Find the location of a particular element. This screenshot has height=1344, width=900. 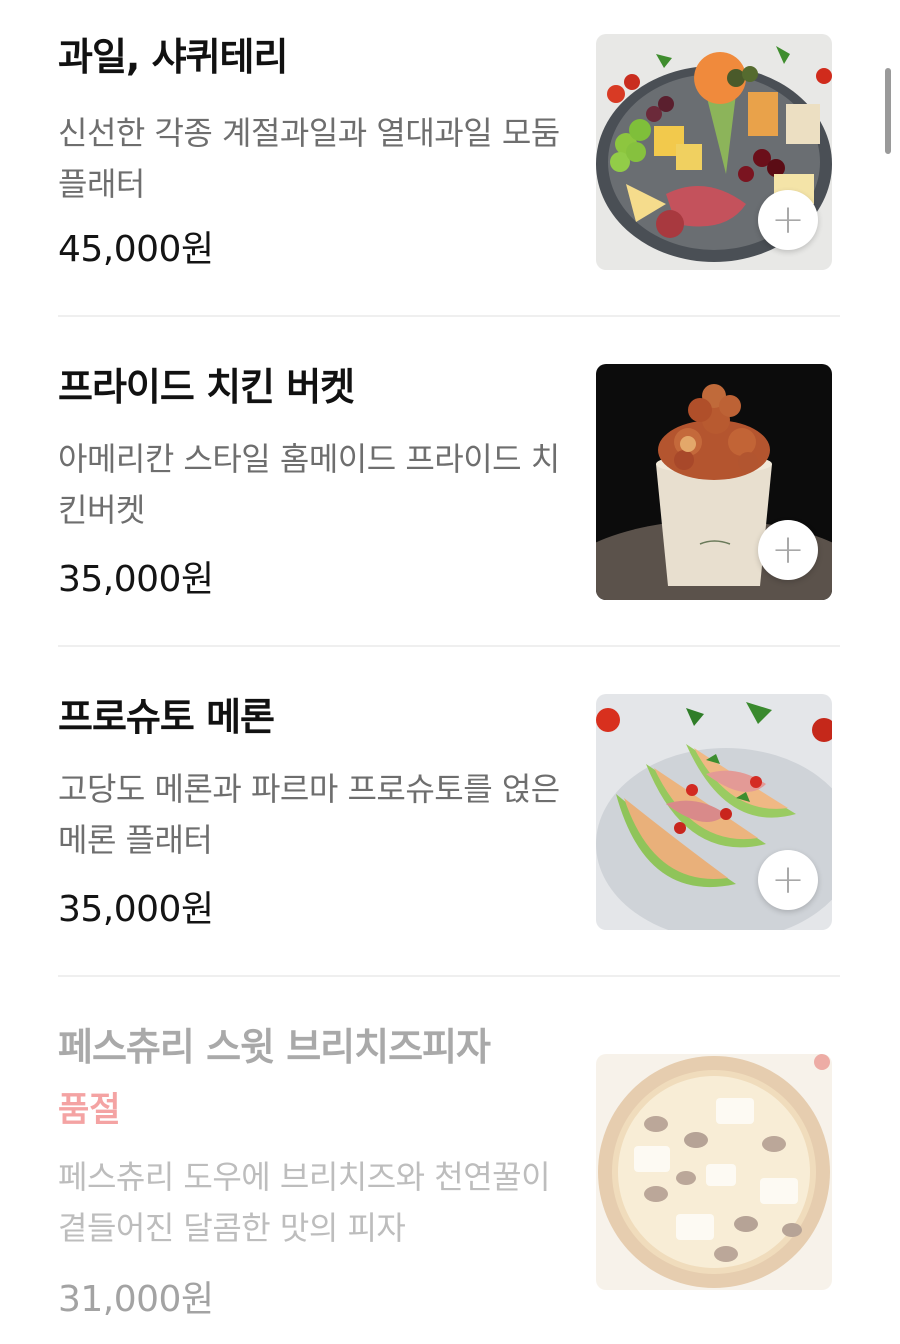

menu-item-title: 프로슈토 메론 is located at coordinates (166, 717).